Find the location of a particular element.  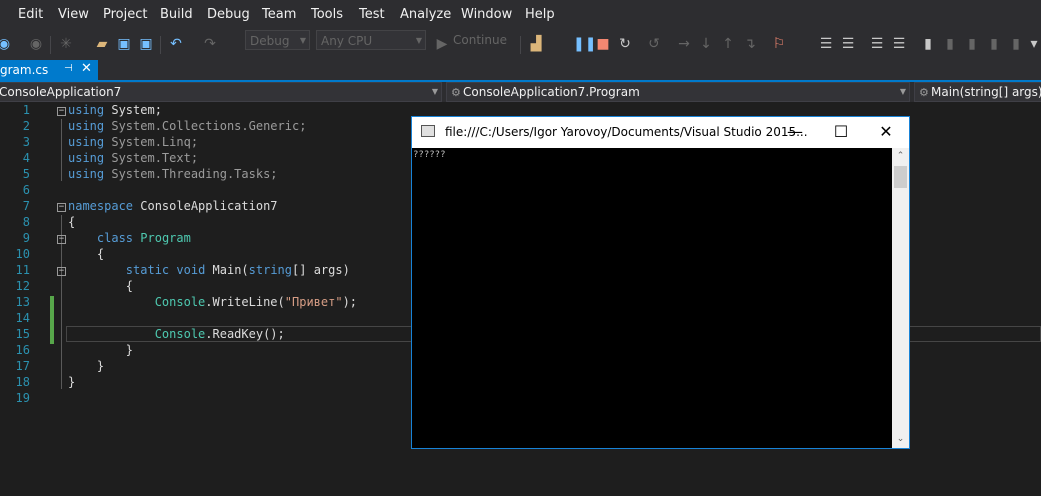

next-bookmark-folder-icon: ▮ is located at coordinates (994, 44).